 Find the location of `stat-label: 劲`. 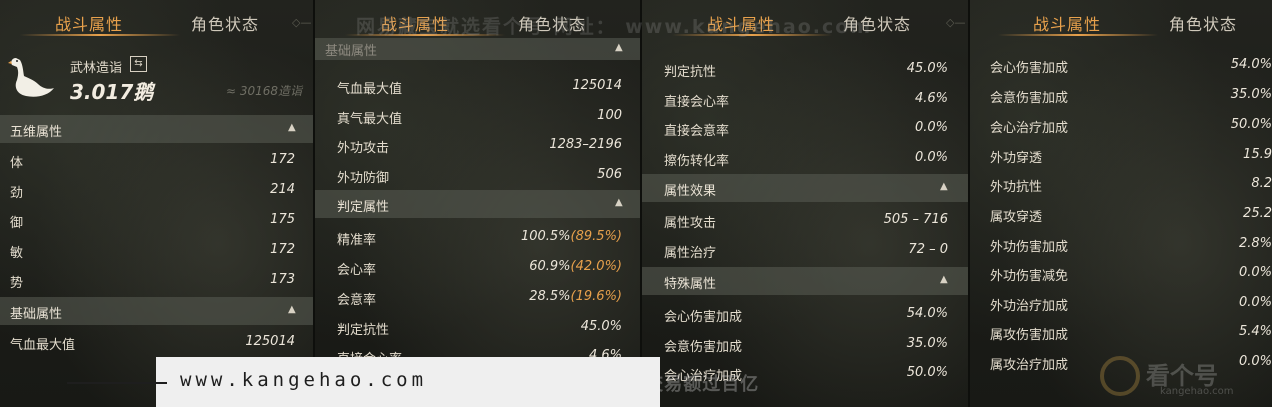

stat-label: 劲 is located at coordinates (17, 193).